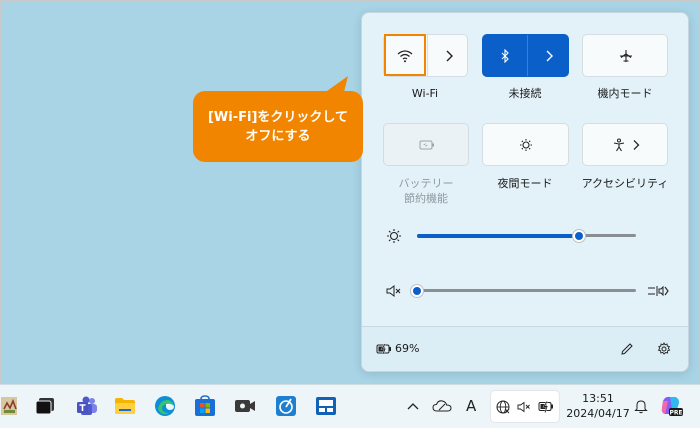 The image size is (700, 428). I want to click on brightness-slider-fill, so click(498, 236).